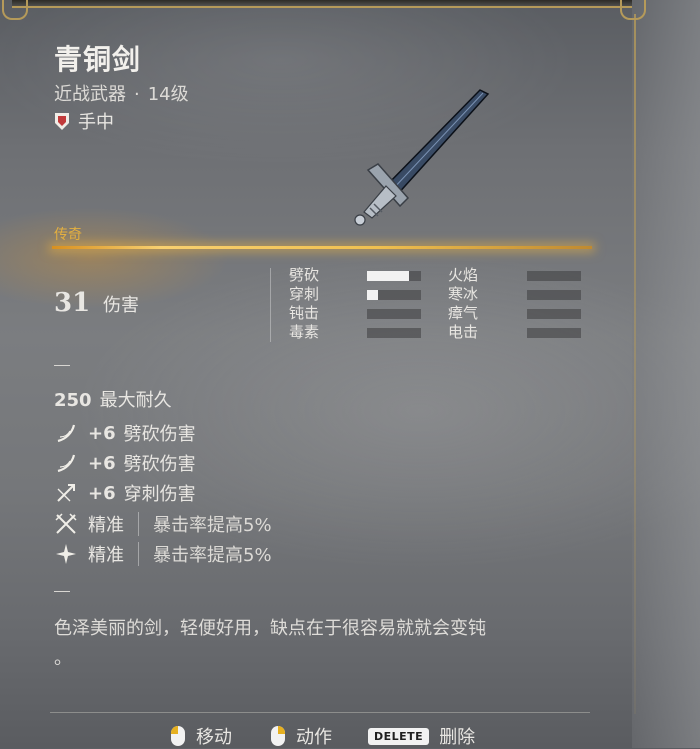 The height and width of the screenshot is (749, 700). I want to click on bonus-label: 穿刺伤害, so click(159, 494).